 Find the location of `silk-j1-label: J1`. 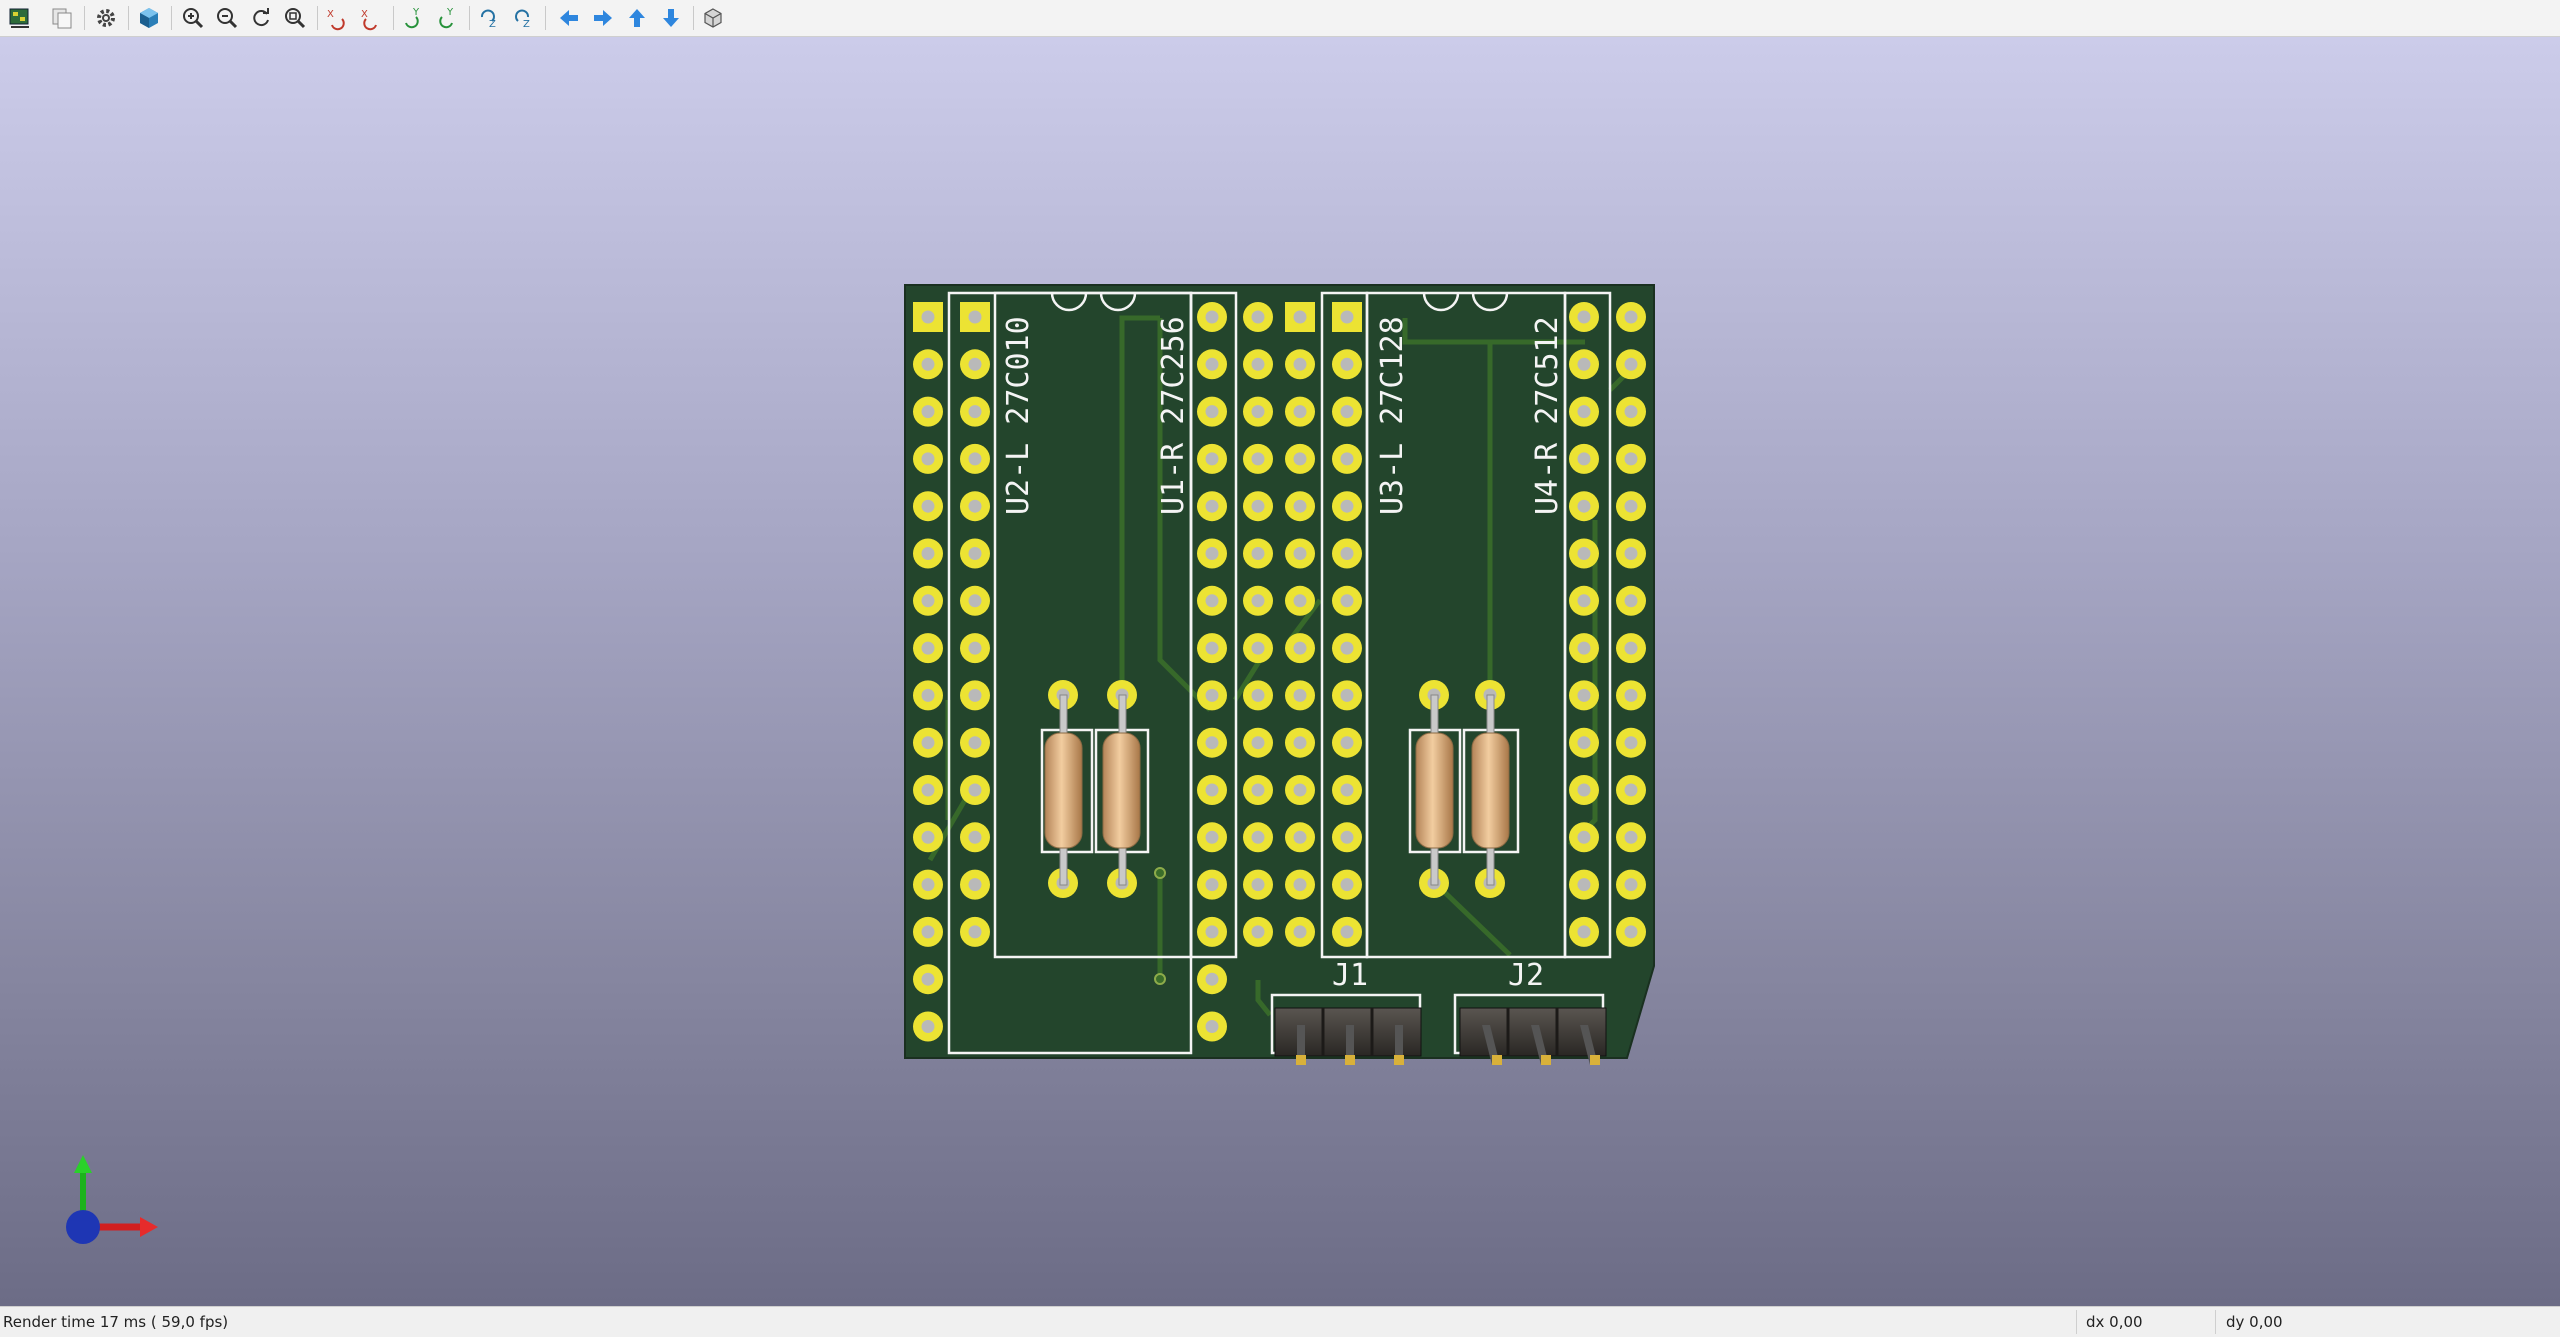

silk-j1-label: J1 is located at coordinates (1350, 975).